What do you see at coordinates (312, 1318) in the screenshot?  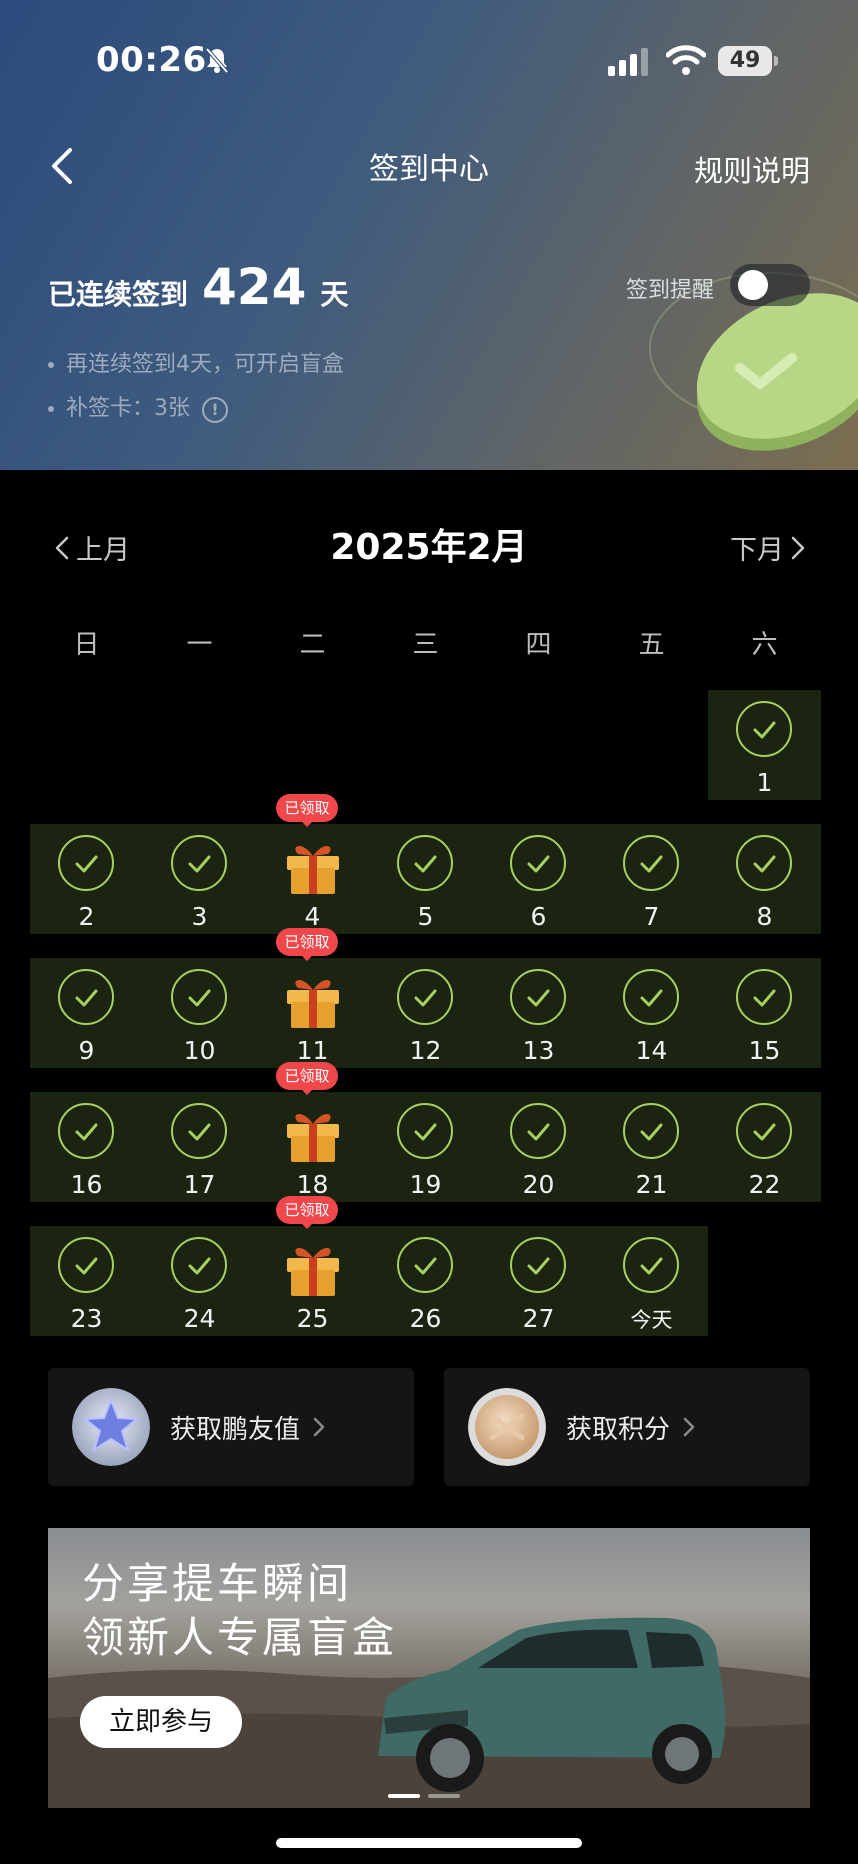 I see `calendar-day-number: 25` at bounding box center [312, 1318].